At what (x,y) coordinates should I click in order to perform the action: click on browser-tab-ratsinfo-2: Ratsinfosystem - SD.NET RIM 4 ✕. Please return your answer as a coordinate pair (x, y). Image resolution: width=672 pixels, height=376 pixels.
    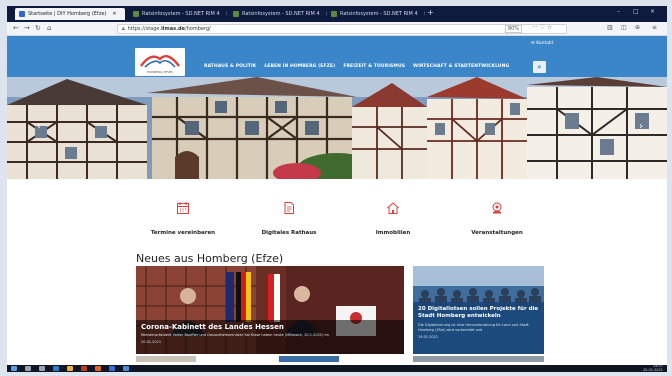
    Looking at the image, I should click on (278, 14).